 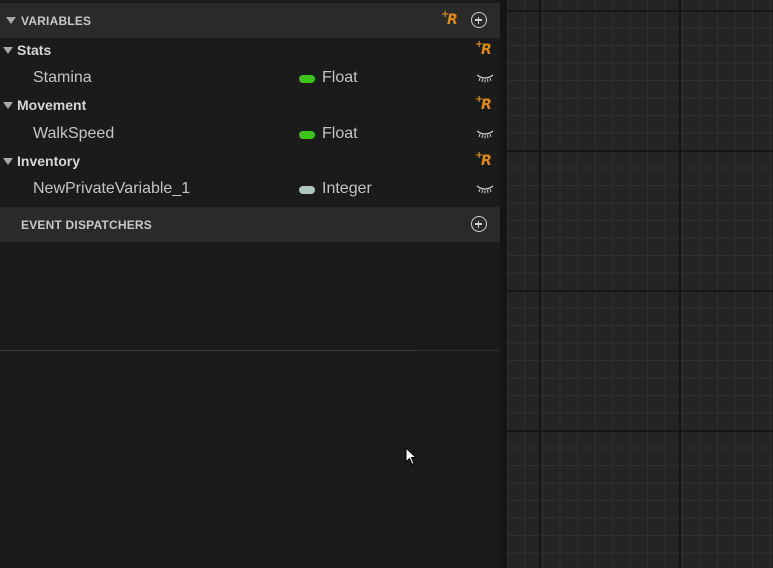 What do you see at coordinates (52, 105) in the screenshot?
I see `category-label: Movement` at bounding box center [52, 105].